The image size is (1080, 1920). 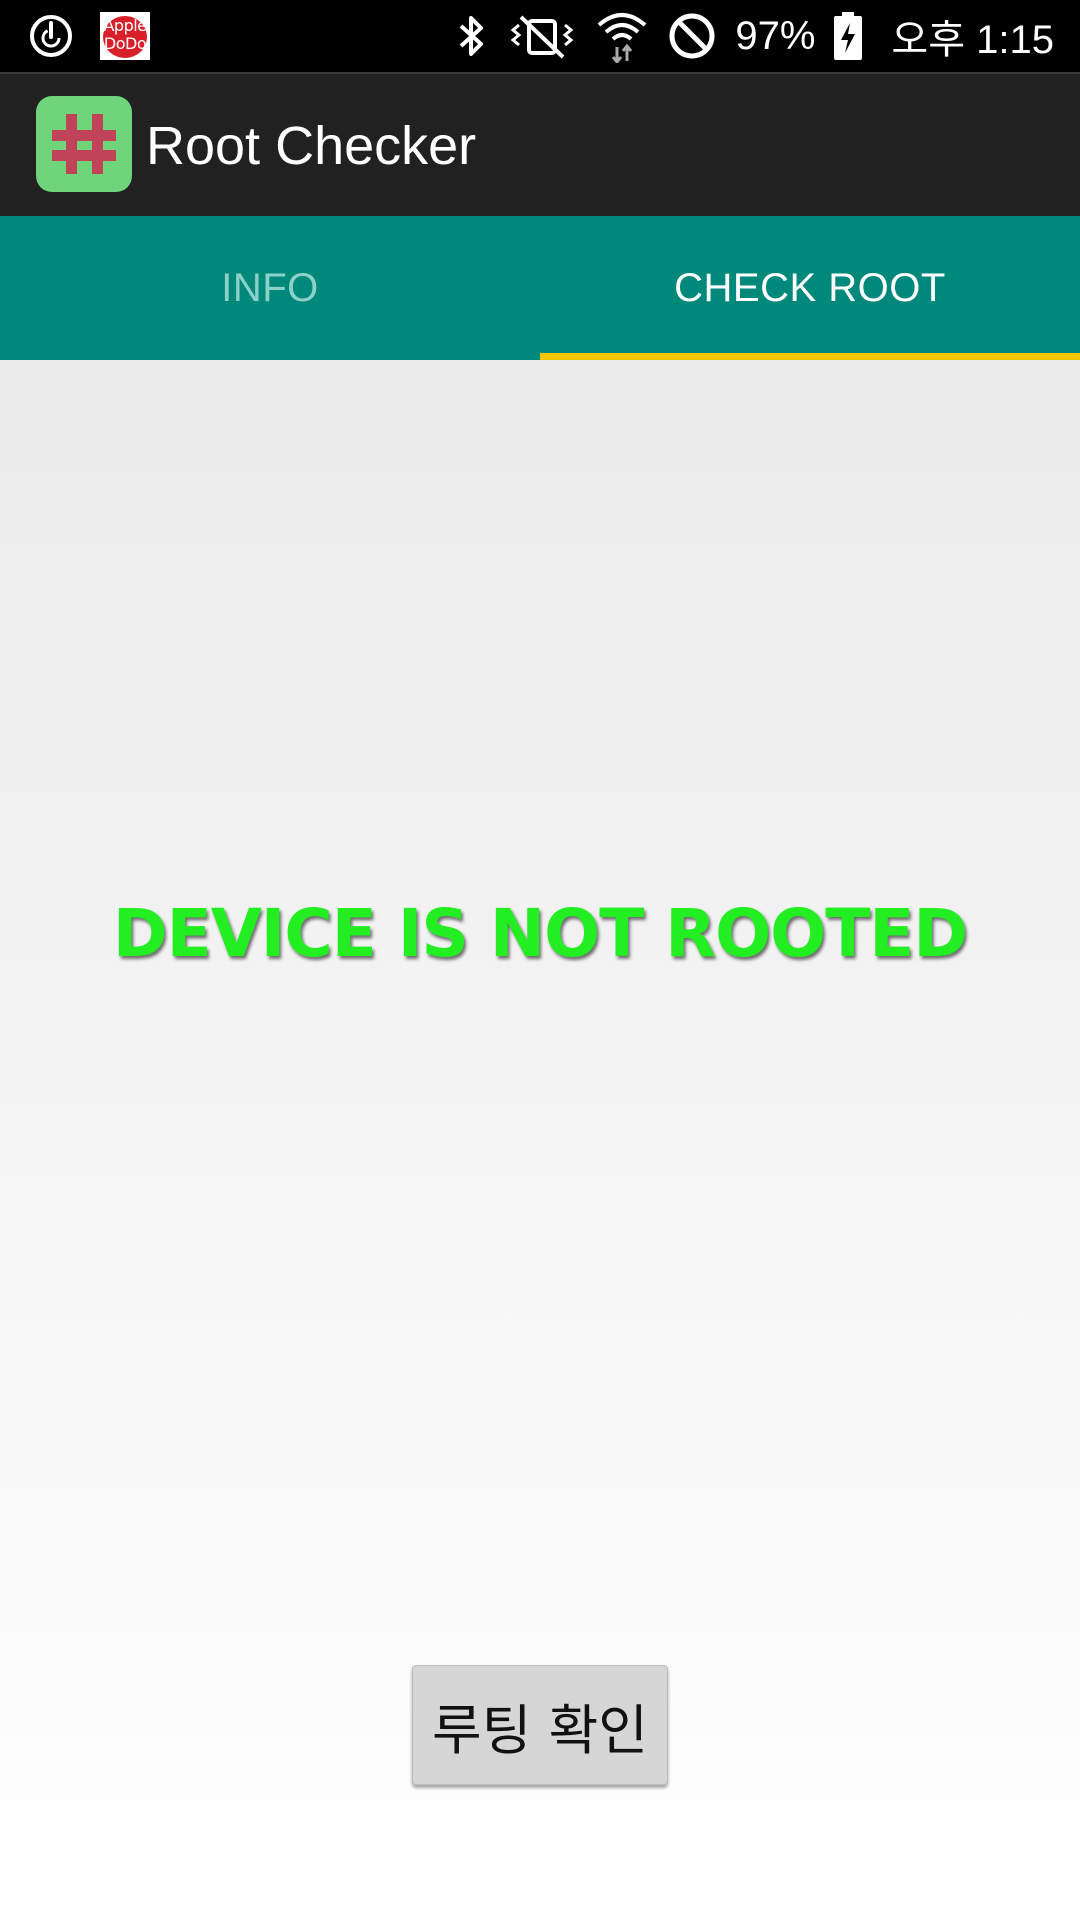 What do you see at coordinates (972, 40) in the screenshot?
I see `status-time: 오후 1:15` at bounding box center [972, 40].